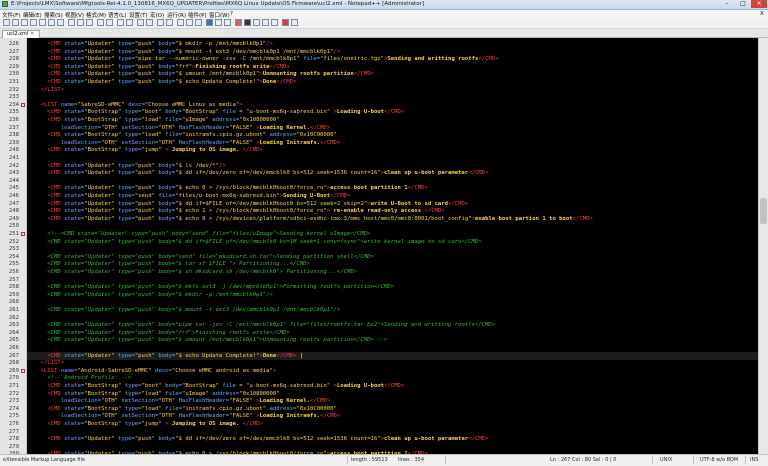 The width and height of the screenshot is (768, 466). I want to click on sync-vertical-icon, so click(160, 22).